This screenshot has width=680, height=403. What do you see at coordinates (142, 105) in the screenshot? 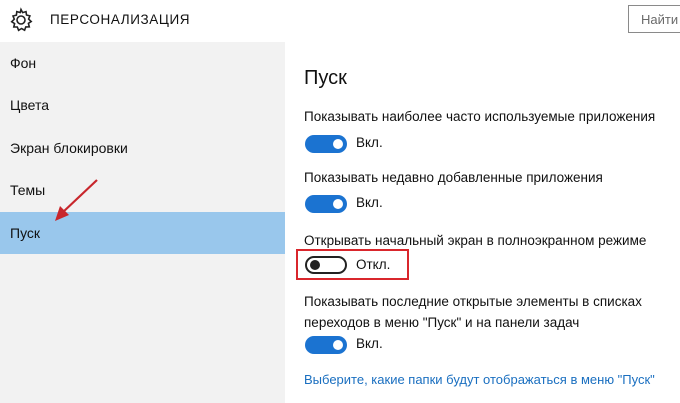
I see `sidebar-item-colors: Цвета` at bounding box center [142, 105].